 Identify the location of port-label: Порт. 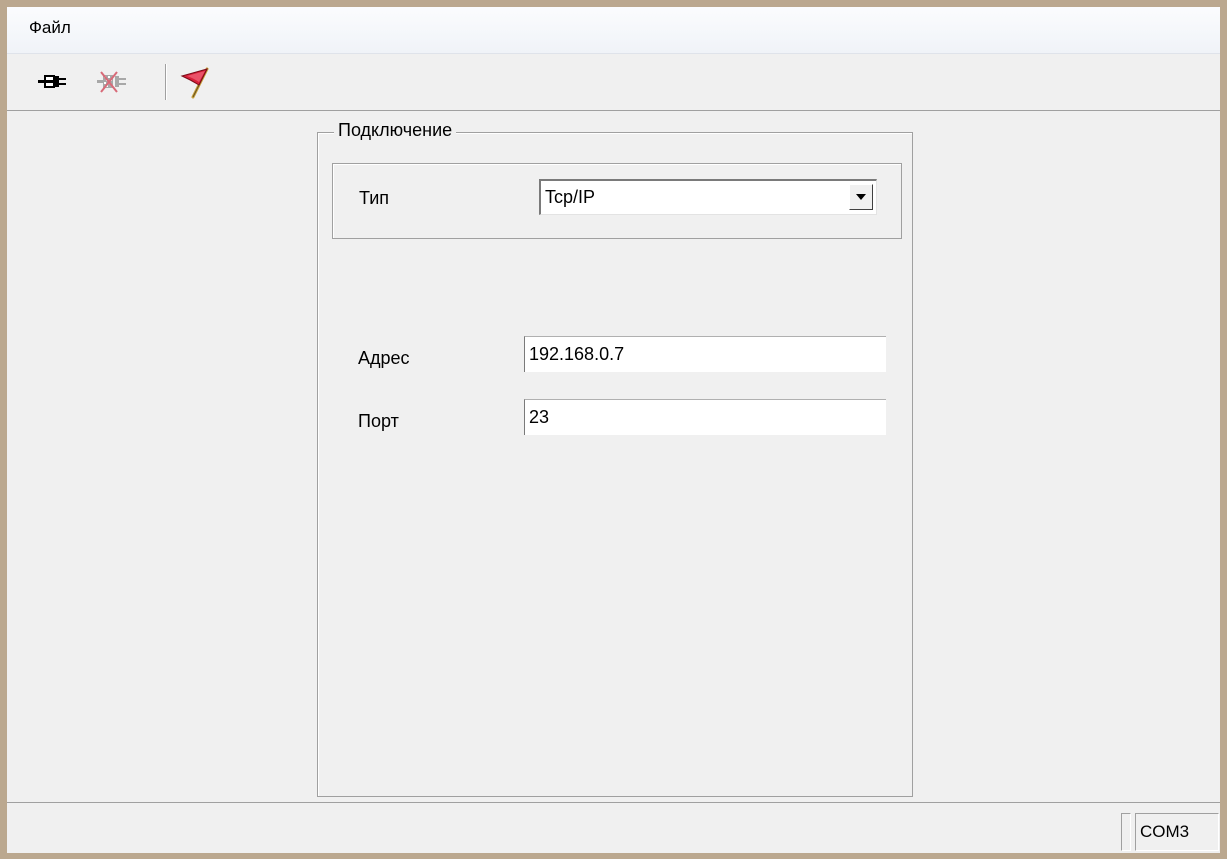
(378, 421).